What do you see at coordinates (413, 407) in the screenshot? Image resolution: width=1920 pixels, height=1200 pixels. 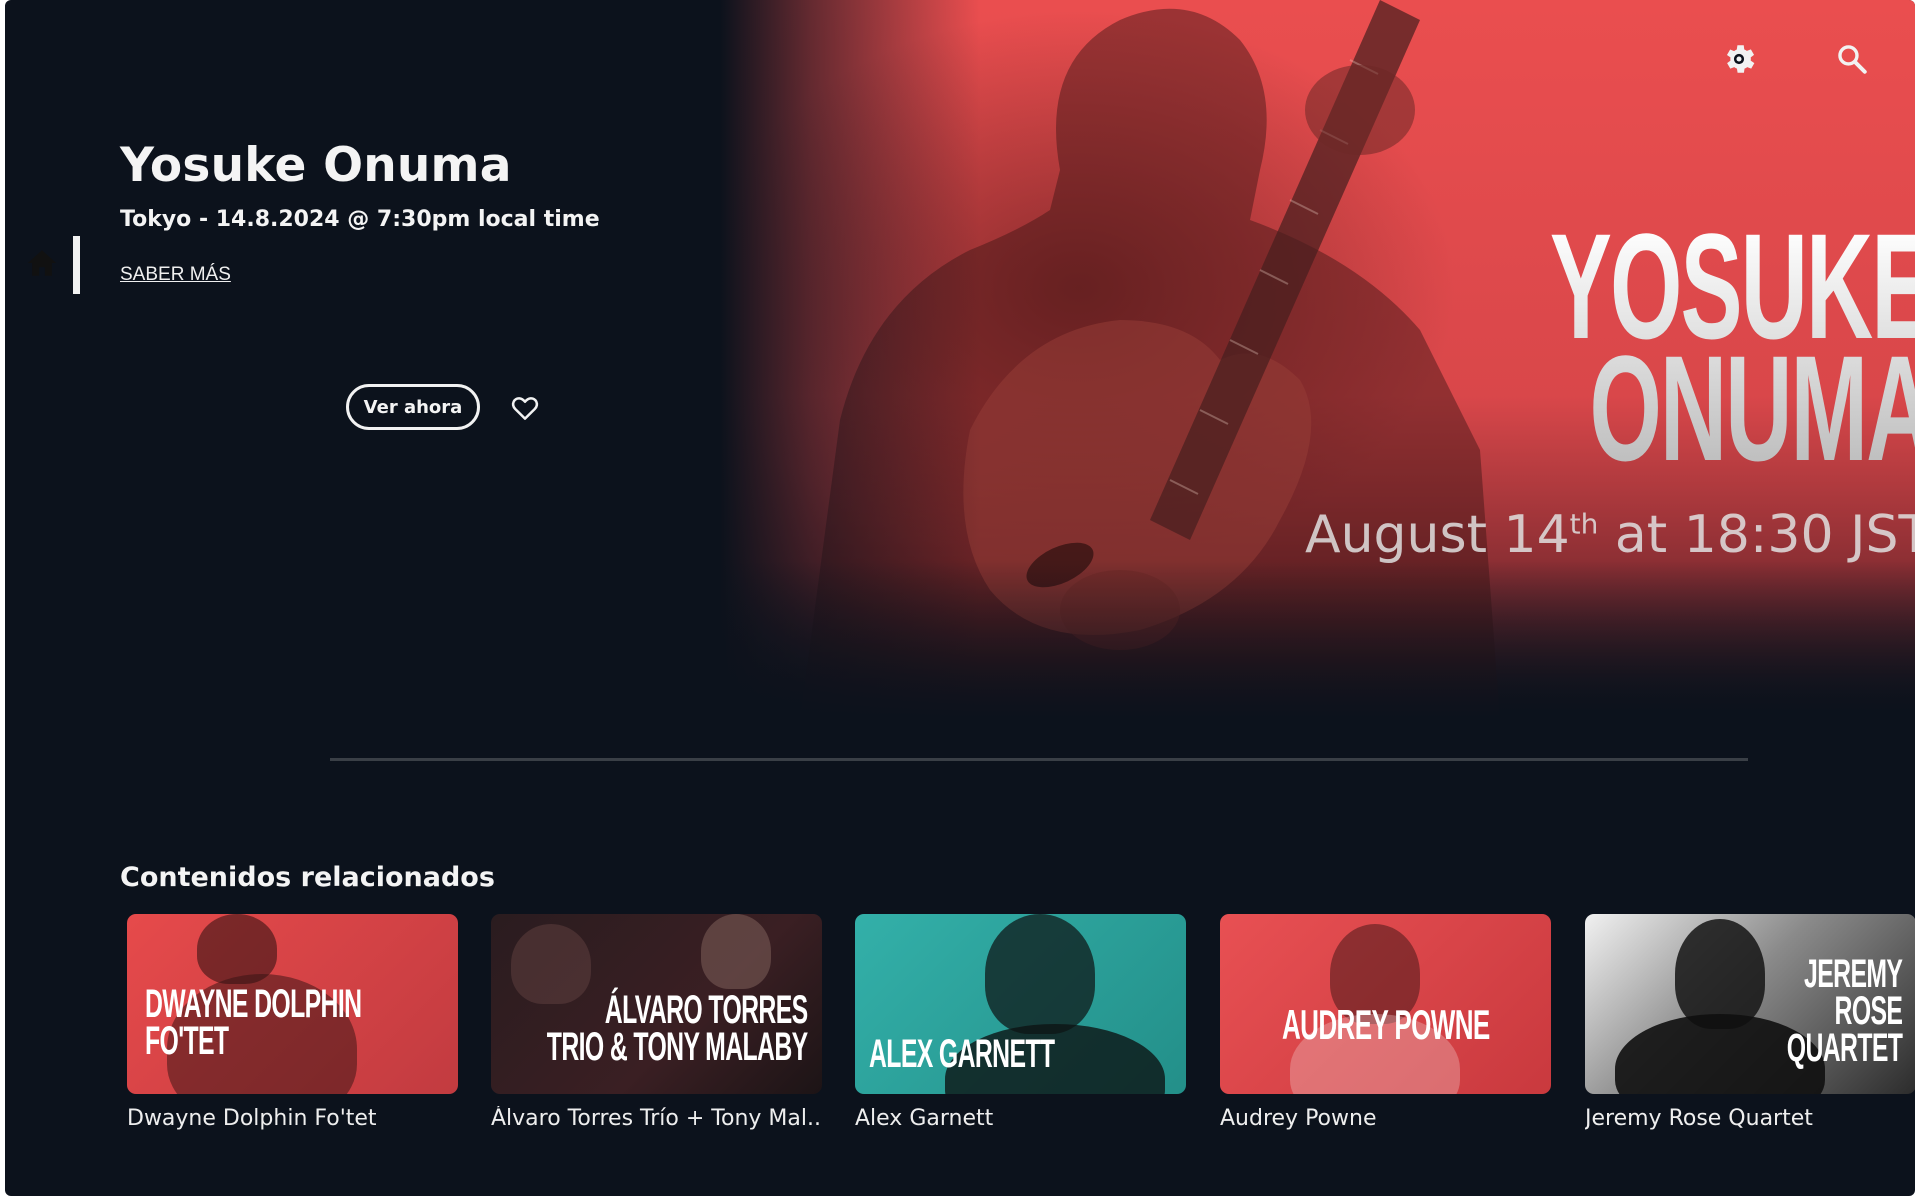 I see `watch-now-button: Ver ahora` at bounding box center [413, 407].